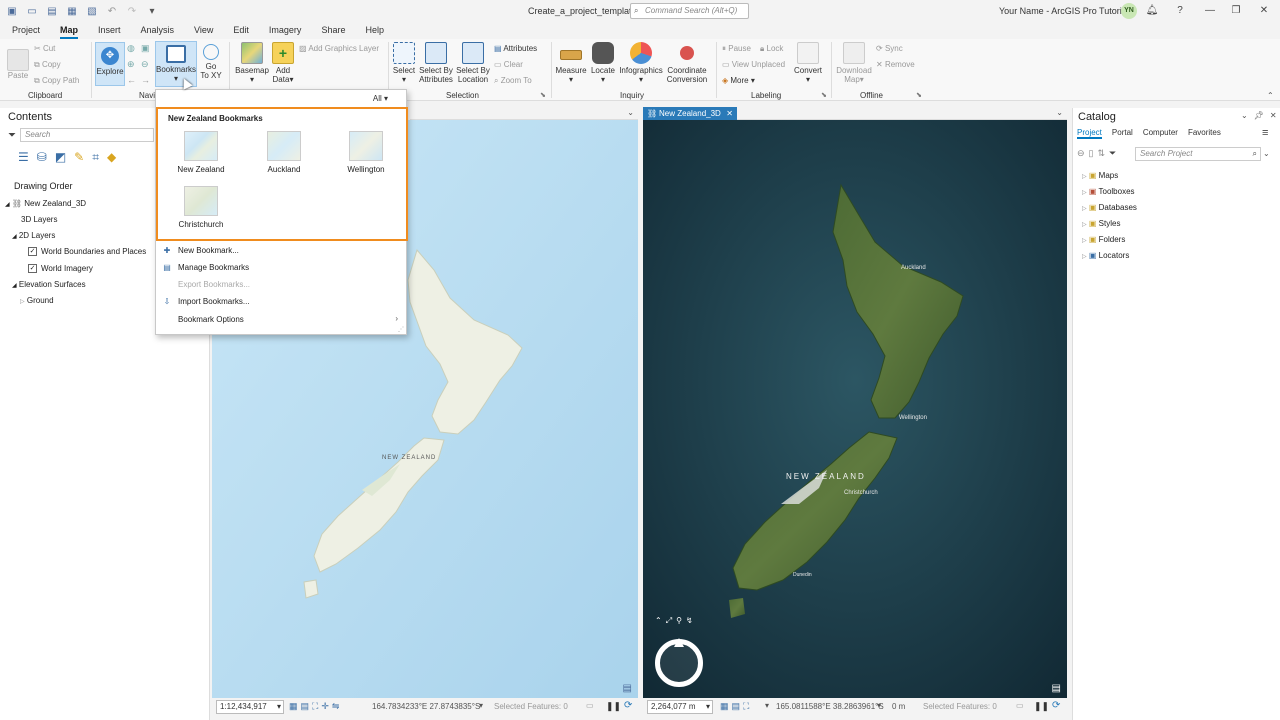 This screenshot has height=720, width=1280. Describe the element at coordinates (366, 152) in the screenshot. I see `bookmark-wellington: Wellington` at that location.